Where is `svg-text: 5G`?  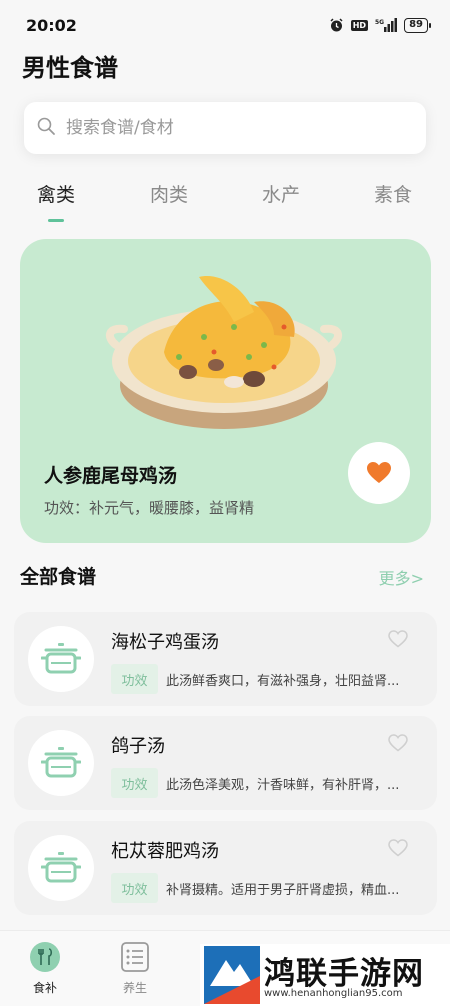 svg-text: 5G is located at coordinates (379, 22).